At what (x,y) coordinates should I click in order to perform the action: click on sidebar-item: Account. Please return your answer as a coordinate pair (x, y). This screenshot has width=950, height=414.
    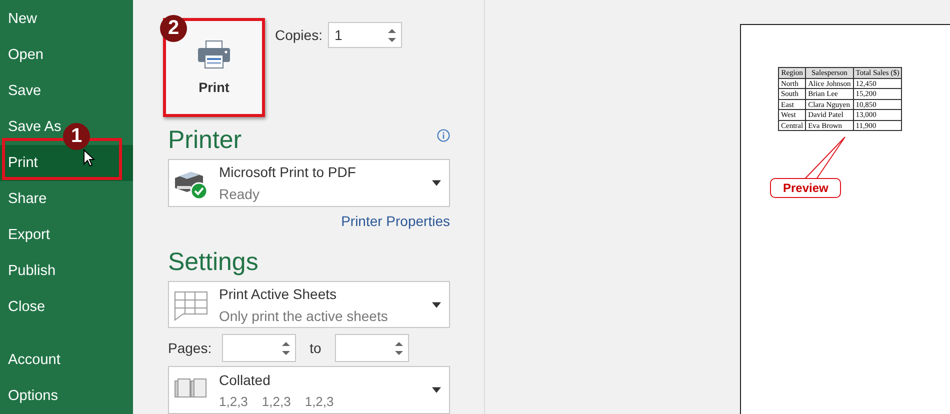
    Looking at the image, I should click on (34, 360).